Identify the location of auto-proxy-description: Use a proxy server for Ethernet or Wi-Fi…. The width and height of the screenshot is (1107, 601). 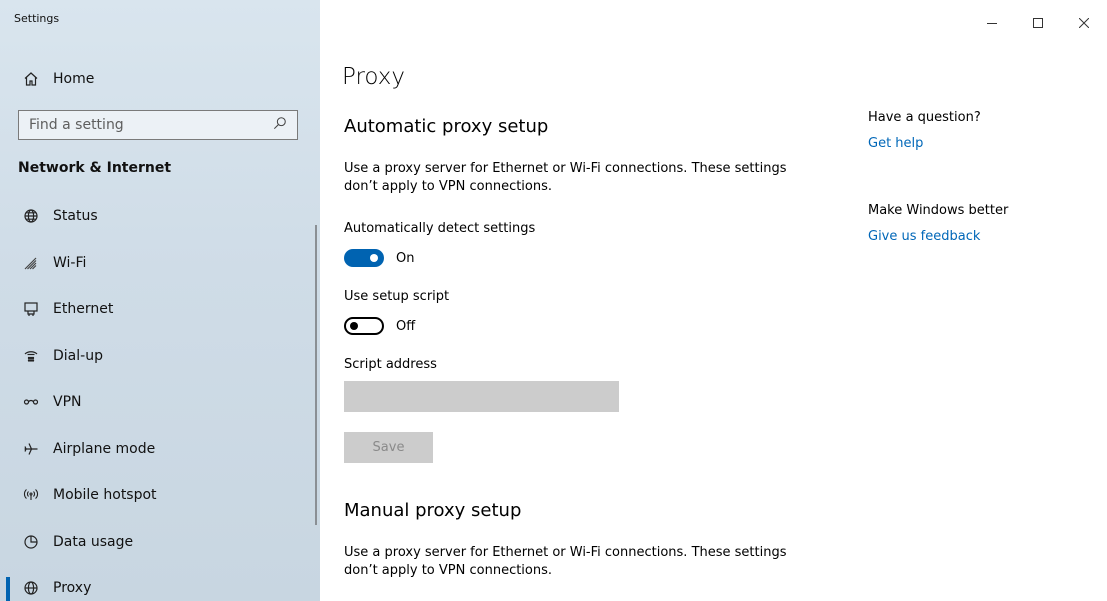
(574, 178).